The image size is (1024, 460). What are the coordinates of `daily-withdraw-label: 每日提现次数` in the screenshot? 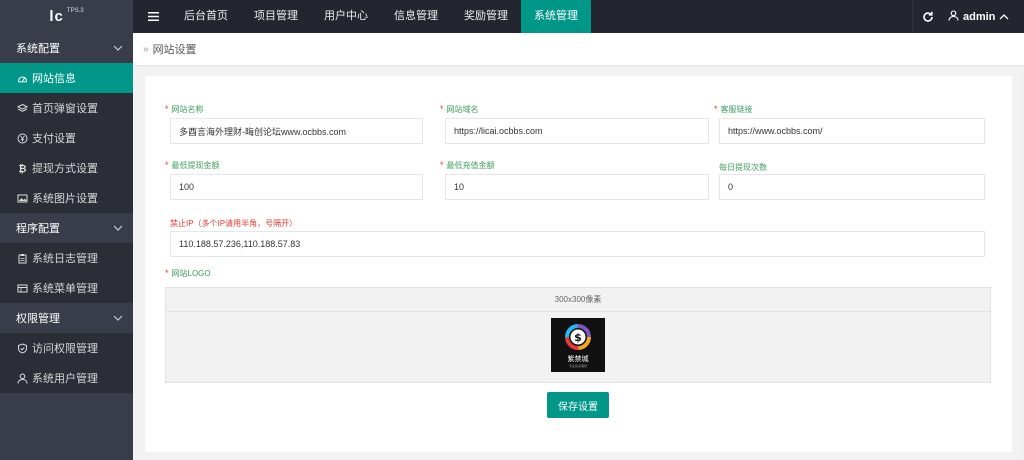 It's located at (743, 167).